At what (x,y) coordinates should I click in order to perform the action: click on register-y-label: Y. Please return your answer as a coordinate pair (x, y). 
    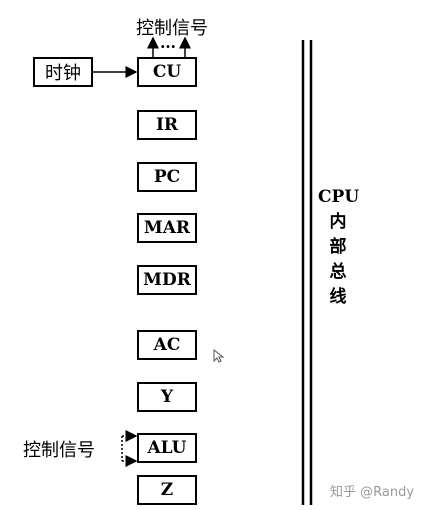
    Looking at the image, I should click on (167, 397).